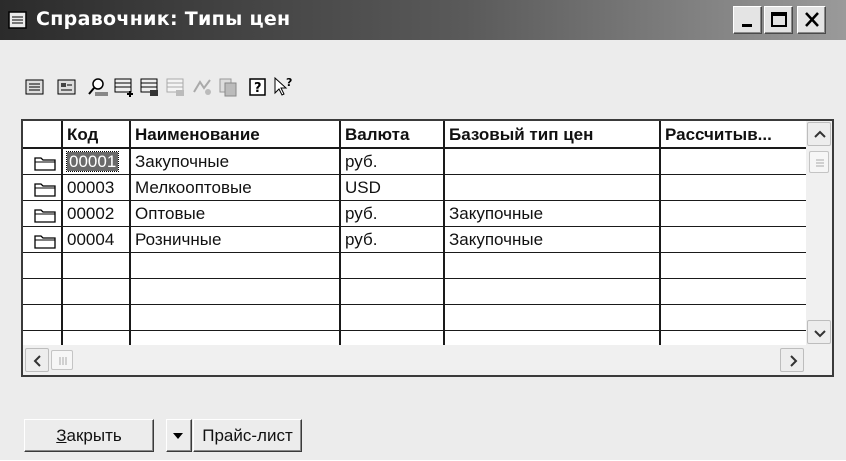 The width and height of the screenshot is (846, 461). What do you see at coordinates (747, 20) in the screenshot?
I see `minimize-button` at bounding box center [747, 20].